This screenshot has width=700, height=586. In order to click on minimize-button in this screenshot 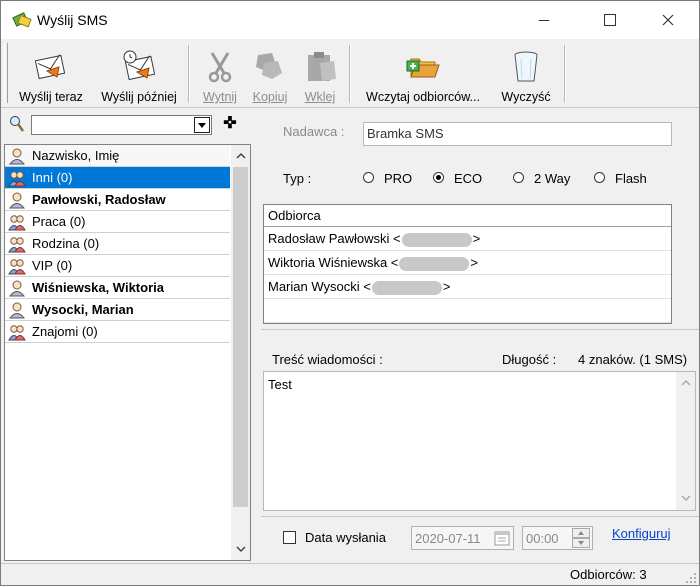, I will do `click(544, 20)`.